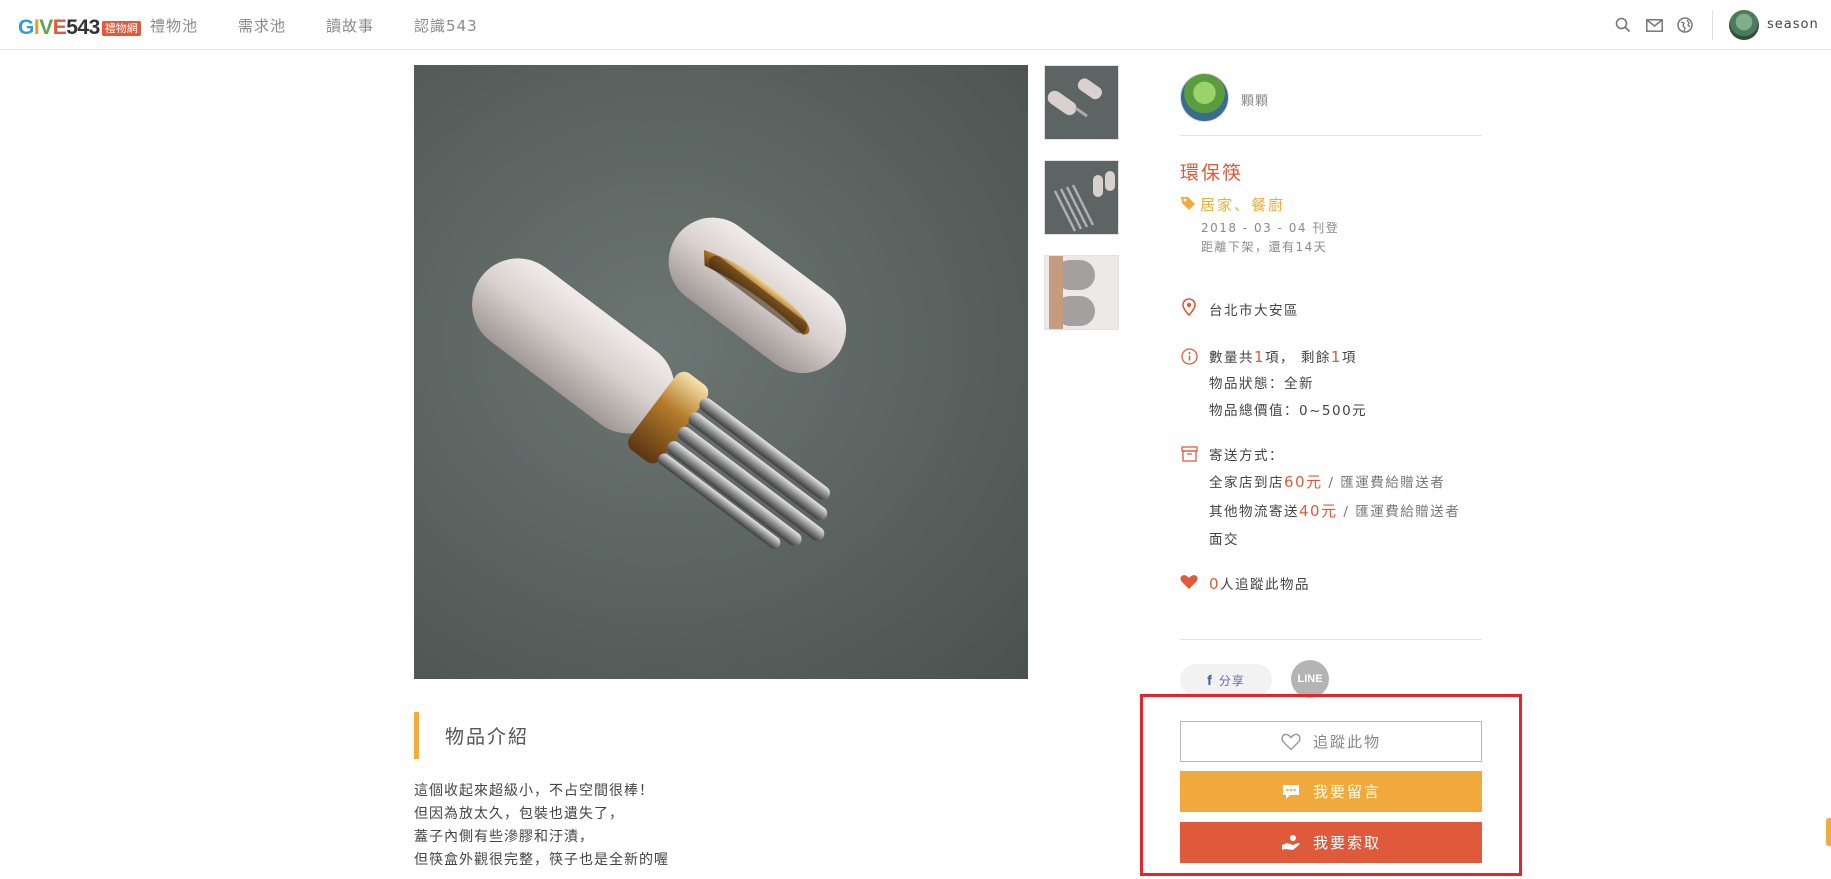 This screenshot has width=1831, height=879. What do you see at coordinates (519, 814) in the screenshot?
I see `intro-line-2: 但因為放太久，包裝也遺失了，` at bounding box center [519, 814].